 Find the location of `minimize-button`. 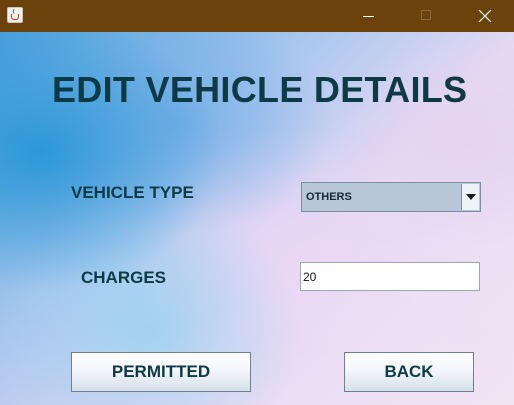

minimize-button is located at coordinates (369, 16).